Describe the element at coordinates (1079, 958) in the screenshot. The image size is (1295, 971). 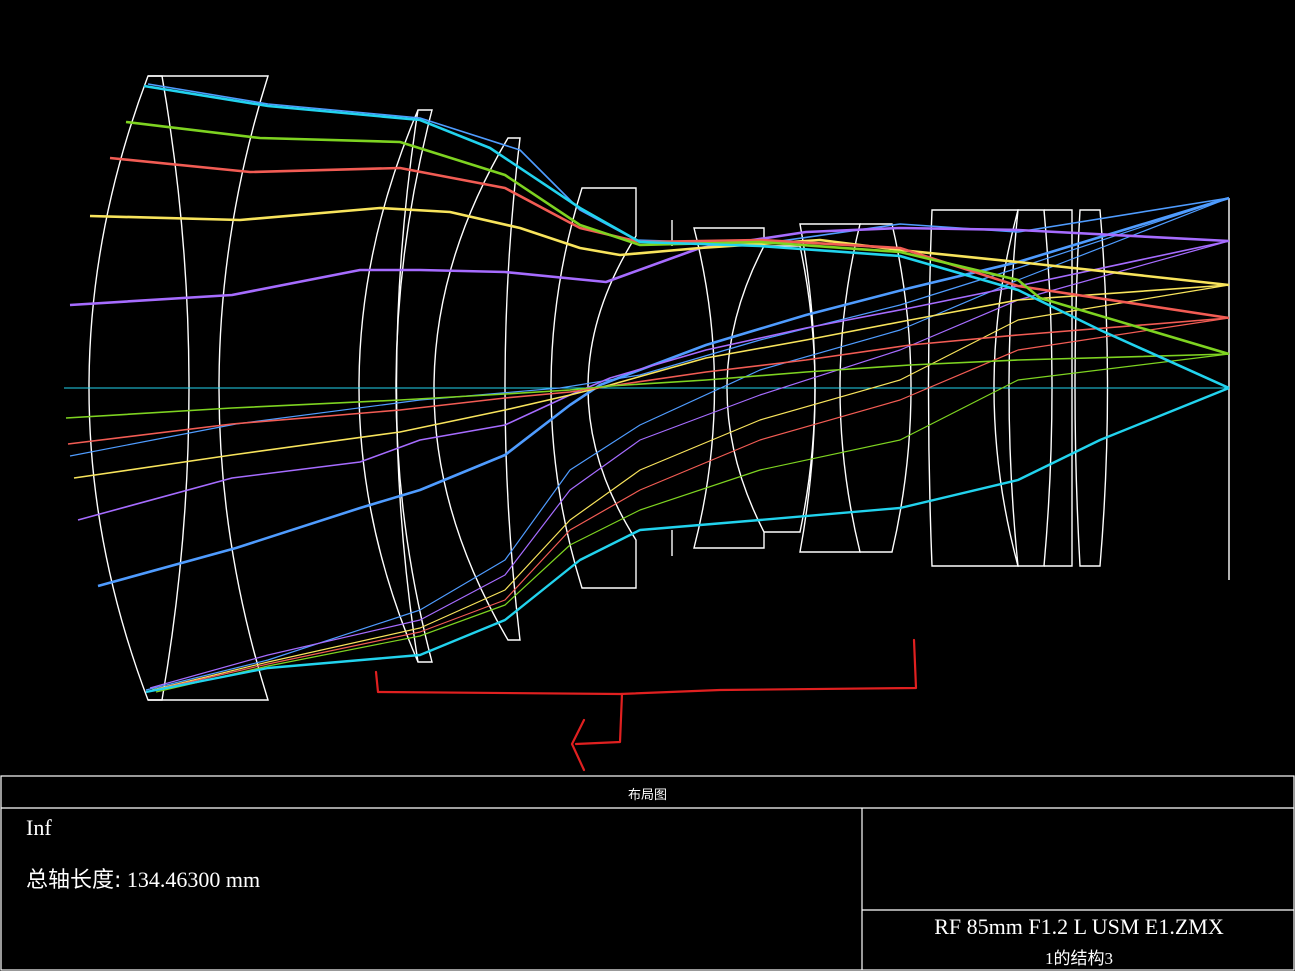
I see `configuration-label: 1的结构3` at that location.